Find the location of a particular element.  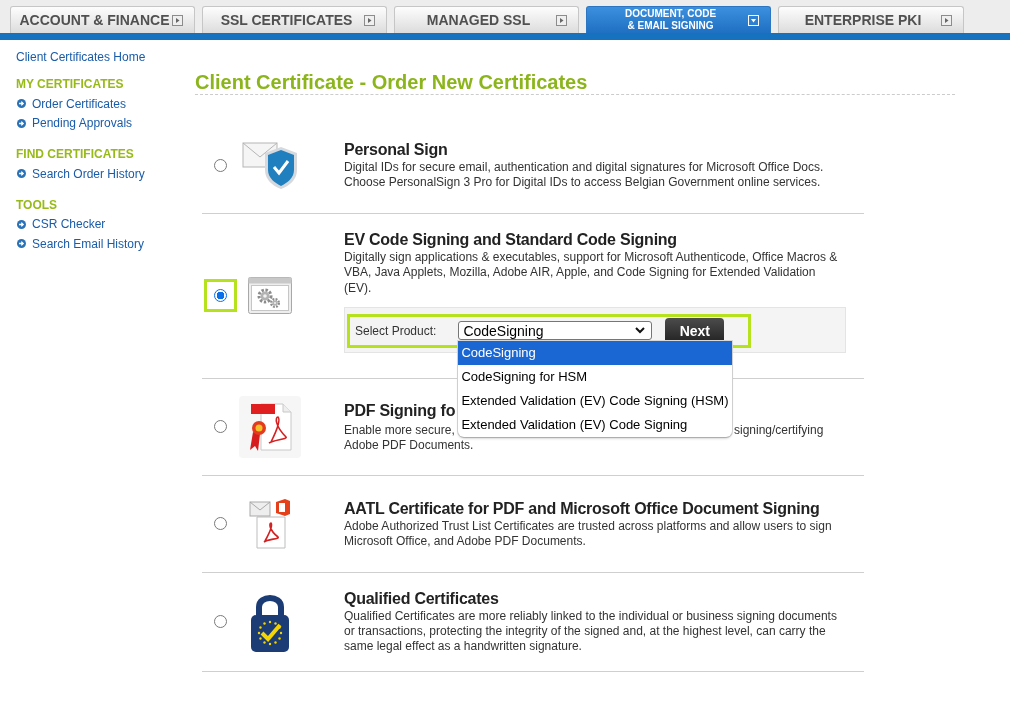

sidebar-link: Search Order History is located at coordinates (88, 173).